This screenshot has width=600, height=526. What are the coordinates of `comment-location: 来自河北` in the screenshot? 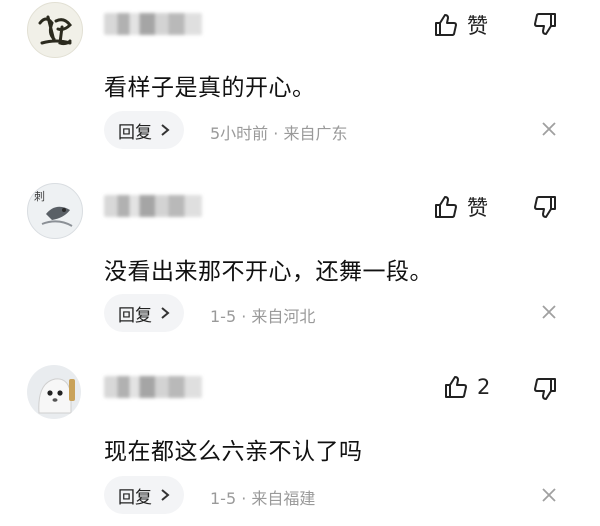 It's located at (283, 316).